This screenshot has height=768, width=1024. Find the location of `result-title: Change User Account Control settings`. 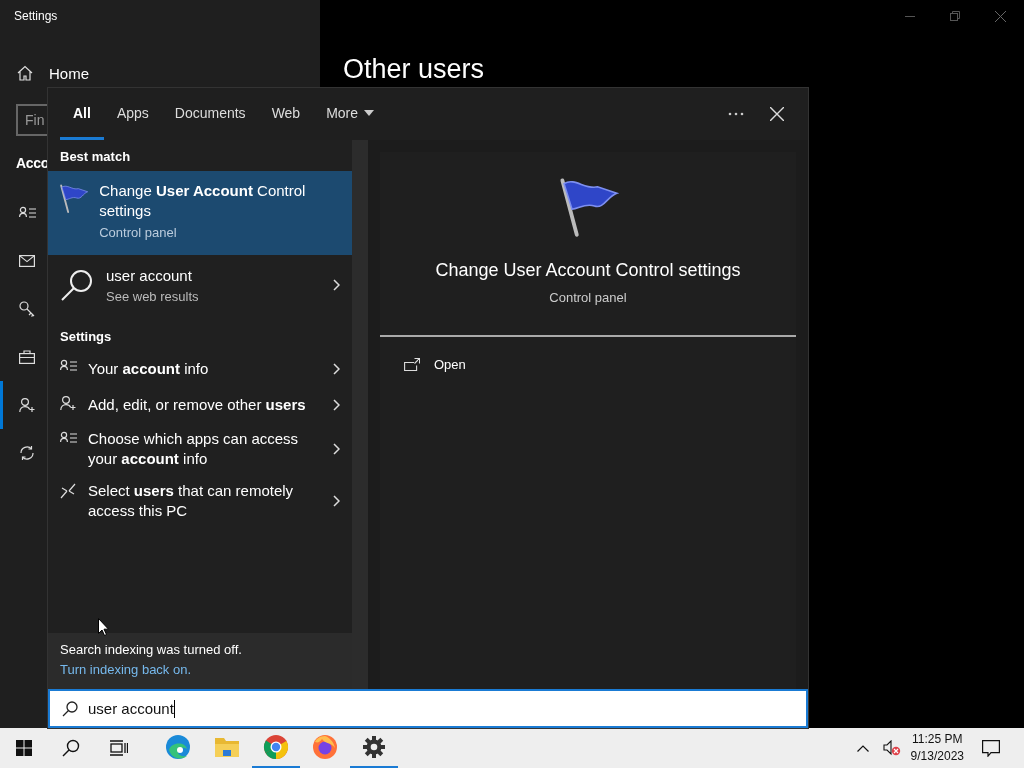

result-title: Change User Account Control settings is located at coordinates (203, 201).